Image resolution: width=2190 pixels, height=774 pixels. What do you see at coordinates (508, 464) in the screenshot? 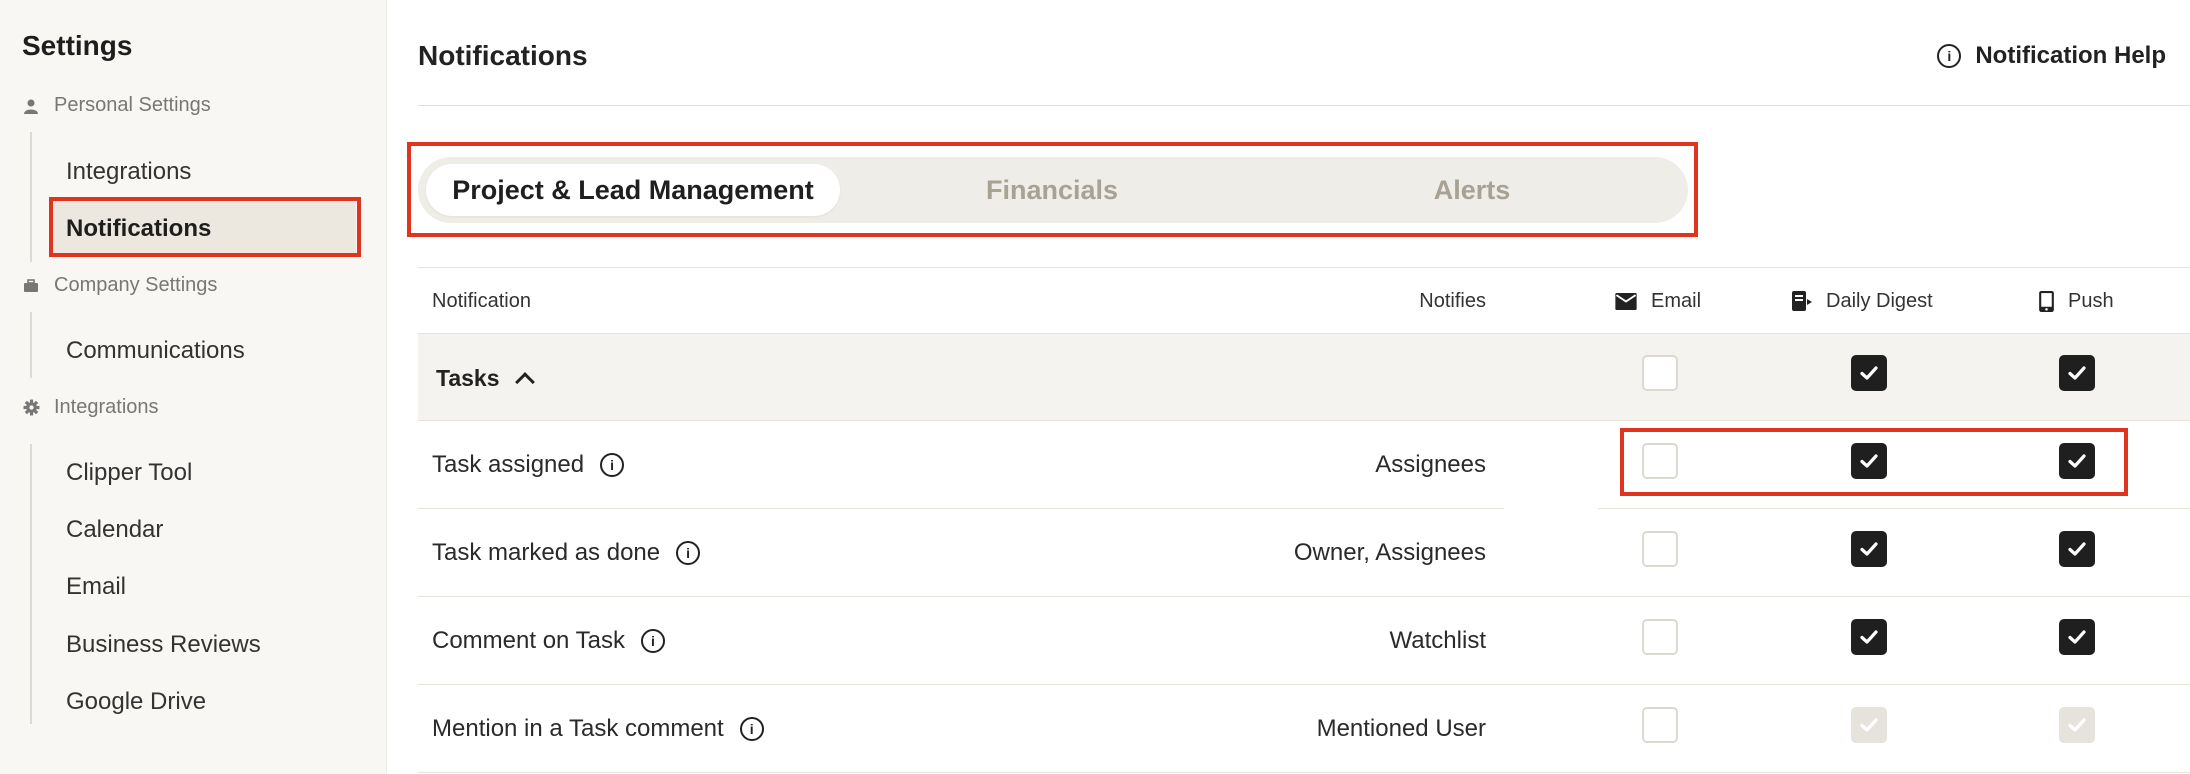
I see `notification-name: Task assigned` at bounding box center [508, 464].